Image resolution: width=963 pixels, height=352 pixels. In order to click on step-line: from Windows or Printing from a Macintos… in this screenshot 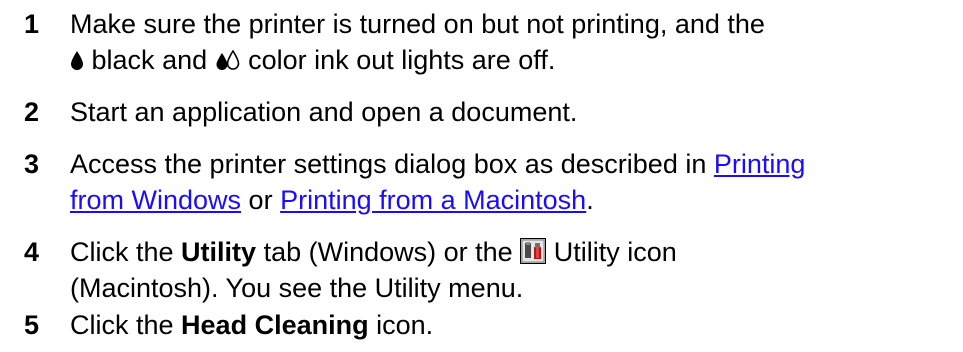, I will do `click(510, 200)`.